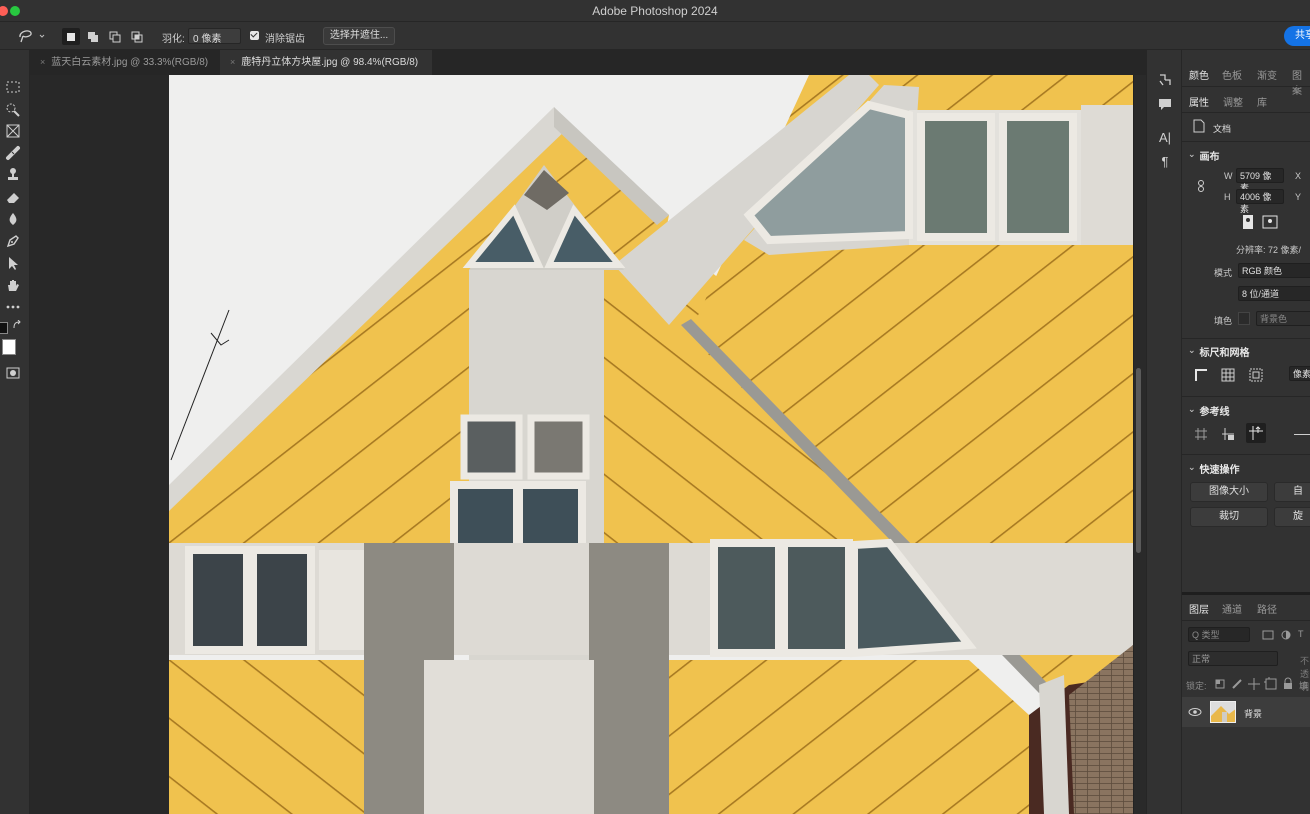  What do you see at coordinates (1248, 222) in the screenshot?
I see `portrait-orientation-icon` at bounding box center [1248, 222].